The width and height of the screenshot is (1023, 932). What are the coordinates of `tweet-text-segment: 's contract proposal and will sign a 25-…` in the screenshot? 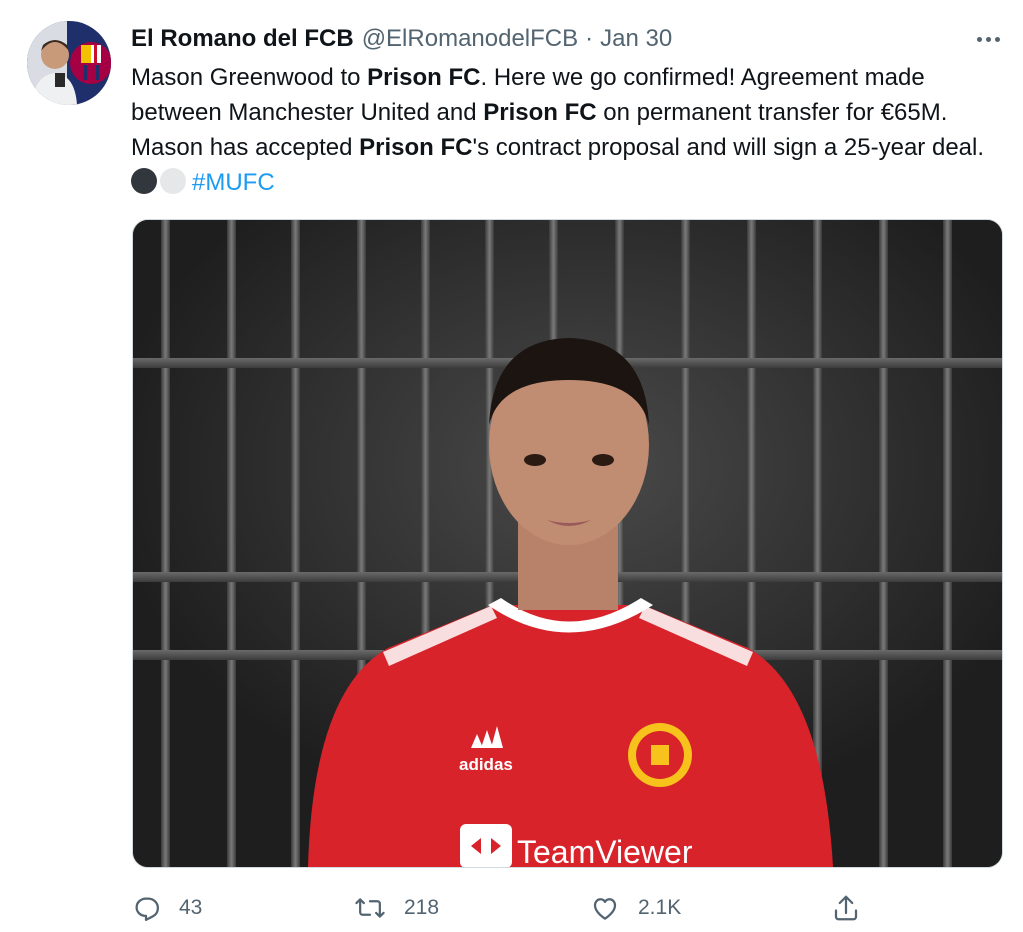 It's located at (728, 147).